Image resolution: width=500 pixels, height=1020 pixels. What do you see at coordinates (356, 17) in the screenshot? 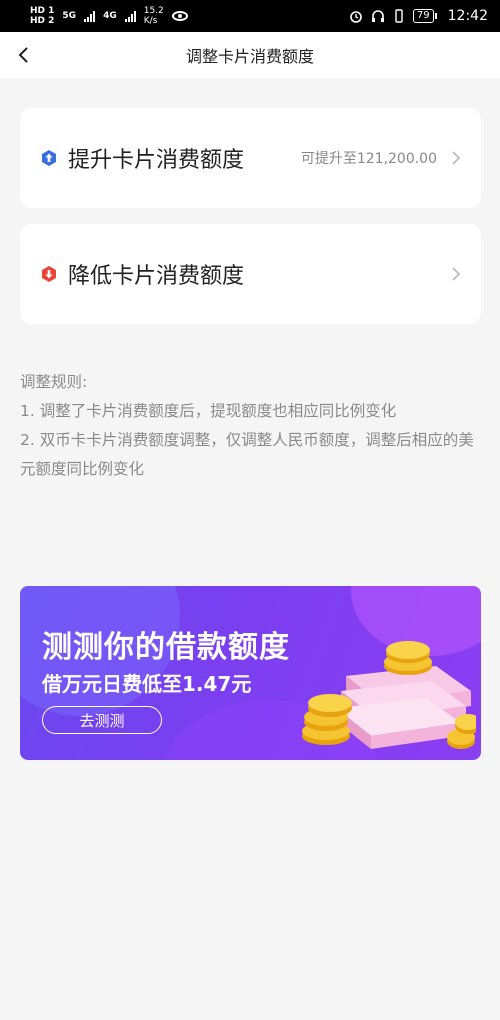
I see `alarm-icon` at bounding box center [356, 17].